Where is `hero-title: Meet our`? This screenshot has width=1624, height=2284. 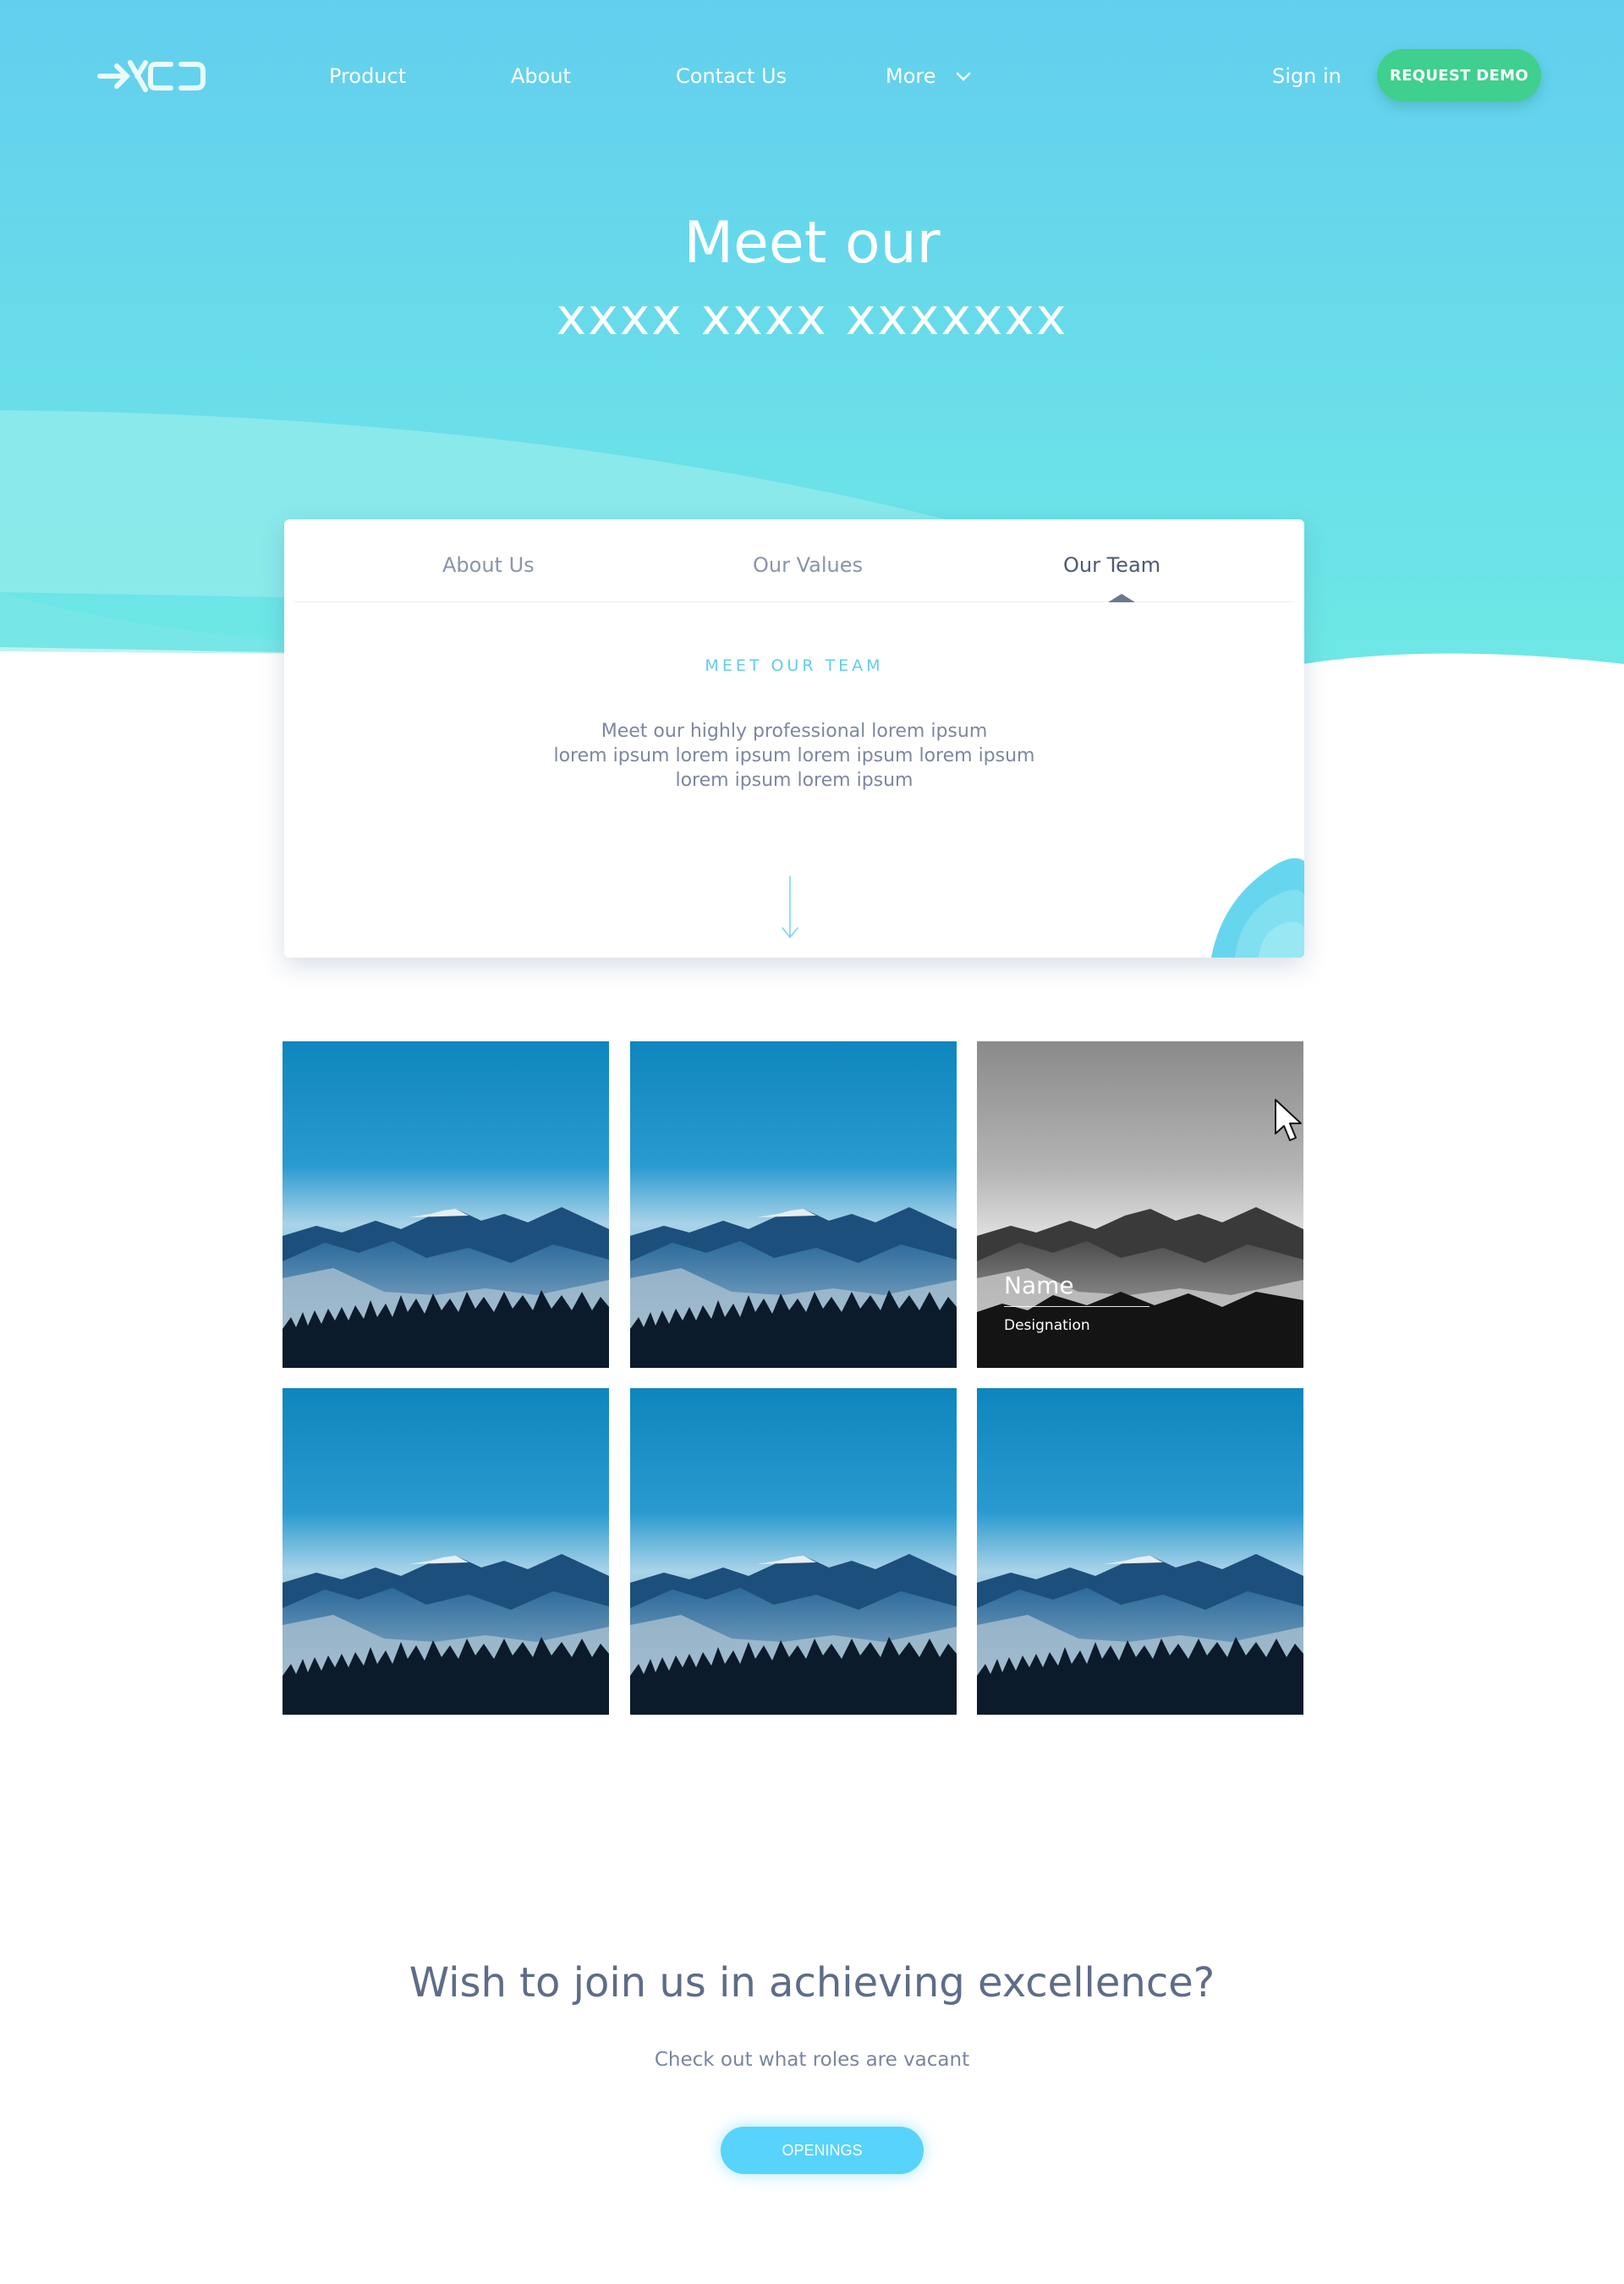 hero-title: Meet our is located at coordinates (812, 244).